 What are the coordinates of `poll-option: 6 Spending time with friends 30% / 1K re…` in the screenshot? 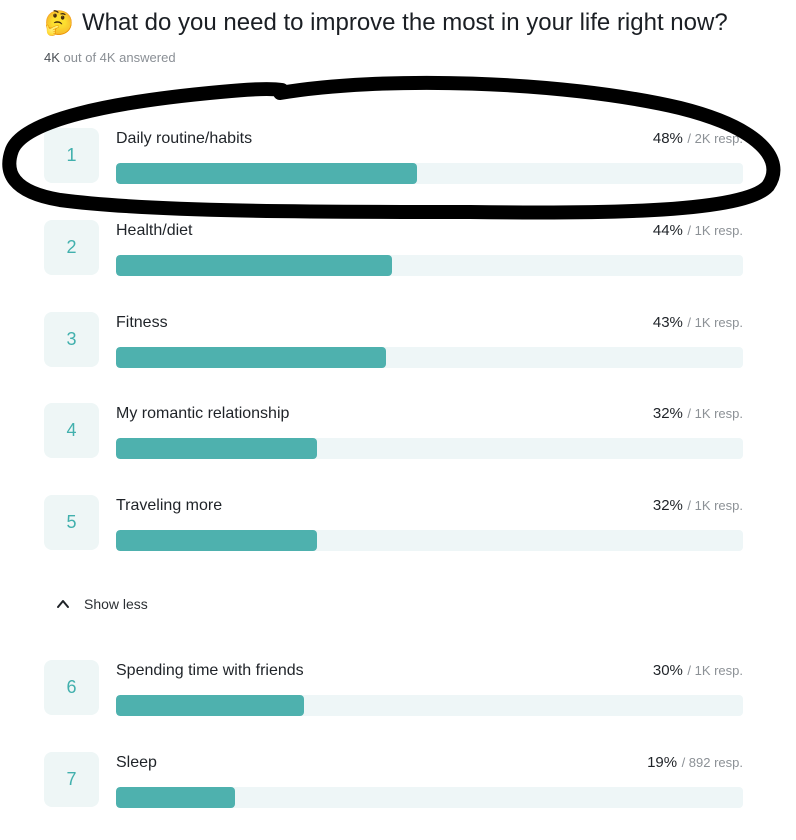 It's located at (393, 688).